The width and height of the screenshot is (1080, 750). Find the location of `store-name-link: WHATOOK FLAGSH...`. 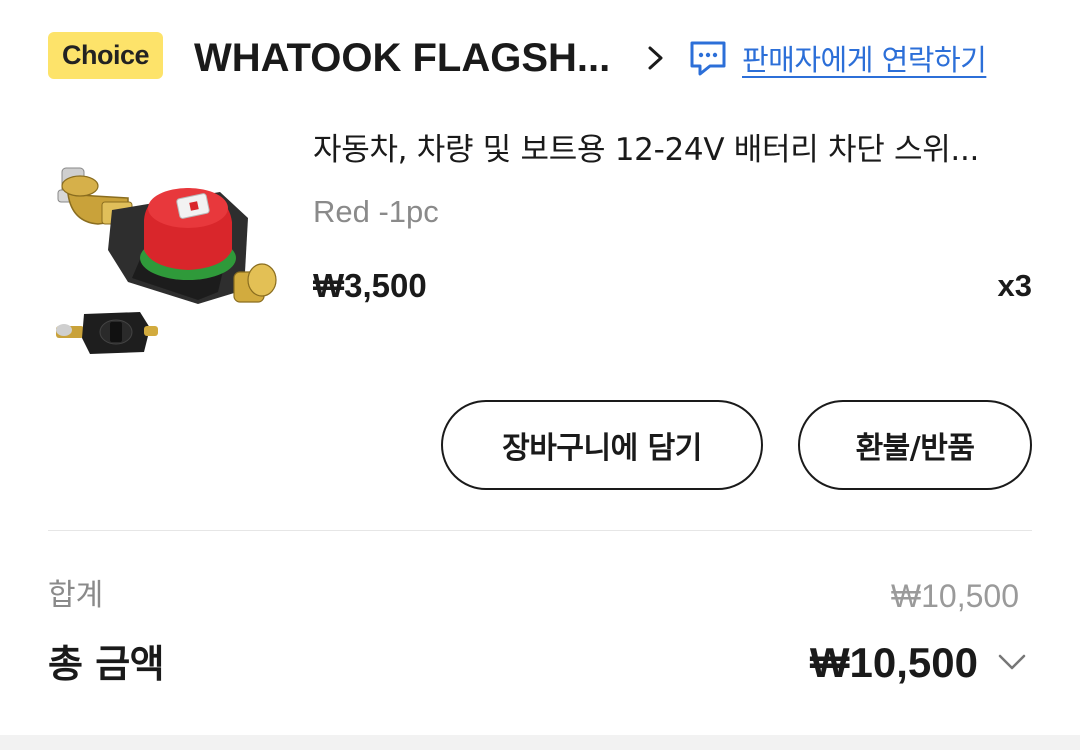

store-name-link: WHATOOK FLAGSH... is located at coordinates (410, 58).